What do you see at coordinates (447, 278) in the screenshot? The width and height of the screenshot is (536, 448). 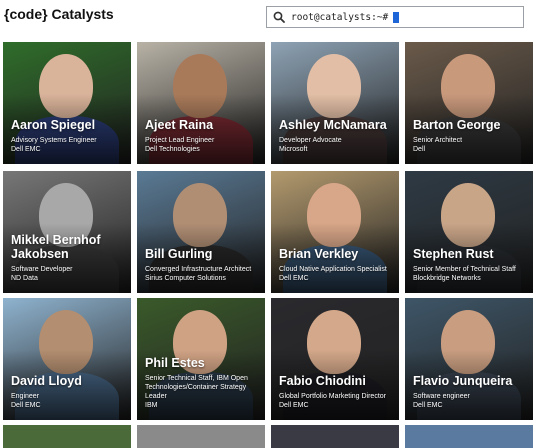 I see `catalyst-company: Blockbridge Networks` at bounding box center [447, 278].